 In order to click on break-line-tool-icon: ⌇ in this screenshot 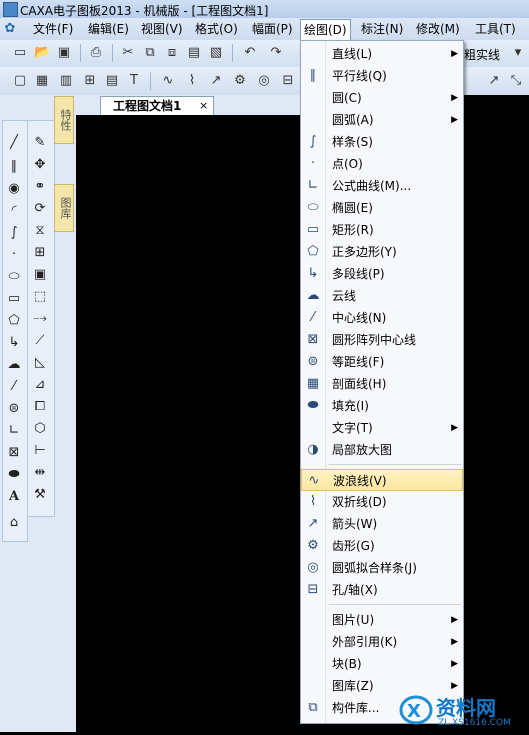, I will do `click(192, 81)`.